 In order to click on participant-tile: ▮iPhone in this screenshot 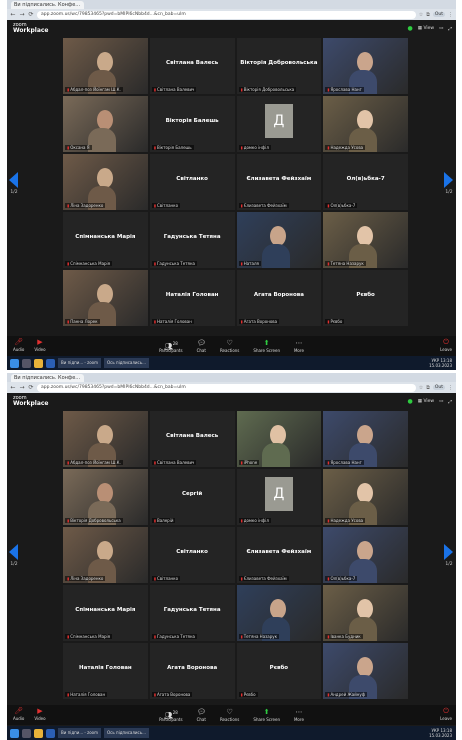, I will do `click(279, 439)`.